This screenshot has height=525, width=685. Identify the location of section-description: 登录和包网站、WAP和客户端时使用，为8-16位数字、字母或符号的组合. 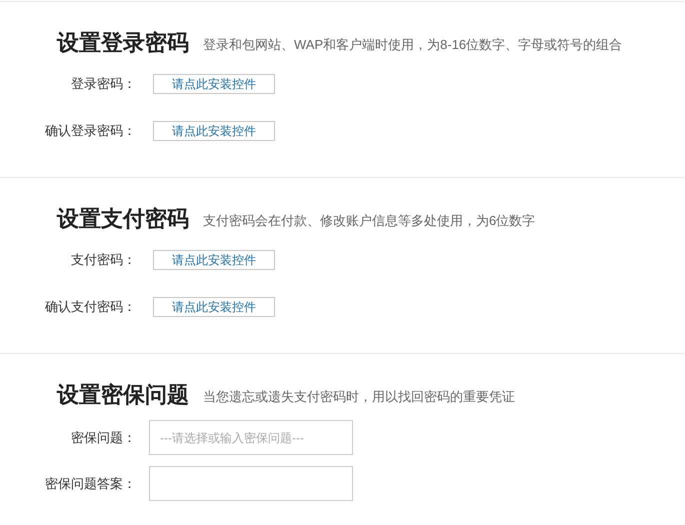
(412, 45).